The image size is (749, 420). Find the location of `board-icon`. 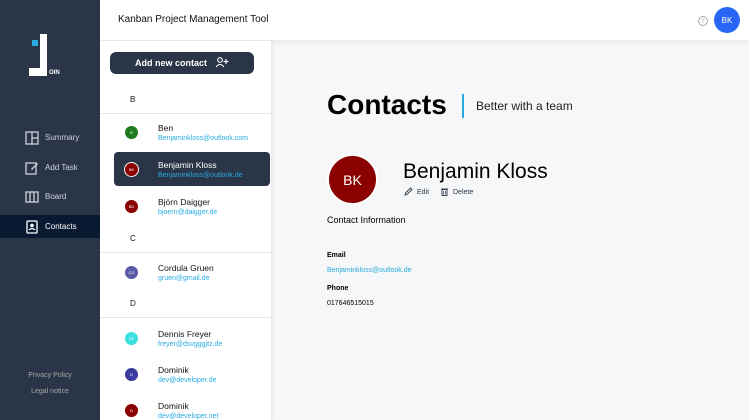

board-icon is located at coordinates (32, 197).